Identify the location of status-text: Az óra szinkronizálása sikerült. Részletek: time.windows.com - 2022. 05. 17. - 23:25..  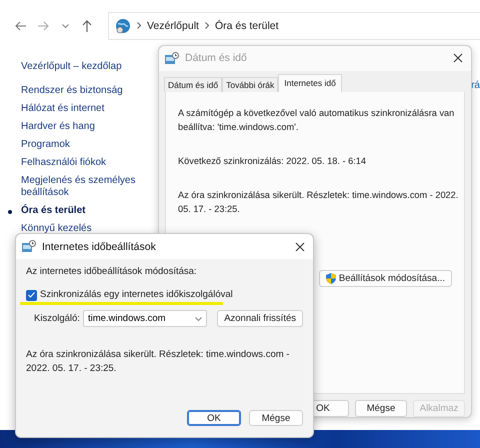
(158, 362).